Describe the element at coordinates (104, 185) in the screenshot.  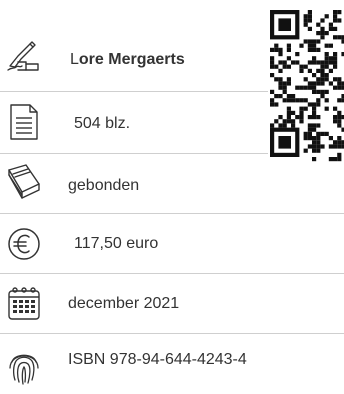
I see `binding-type: gebonden` at that location.